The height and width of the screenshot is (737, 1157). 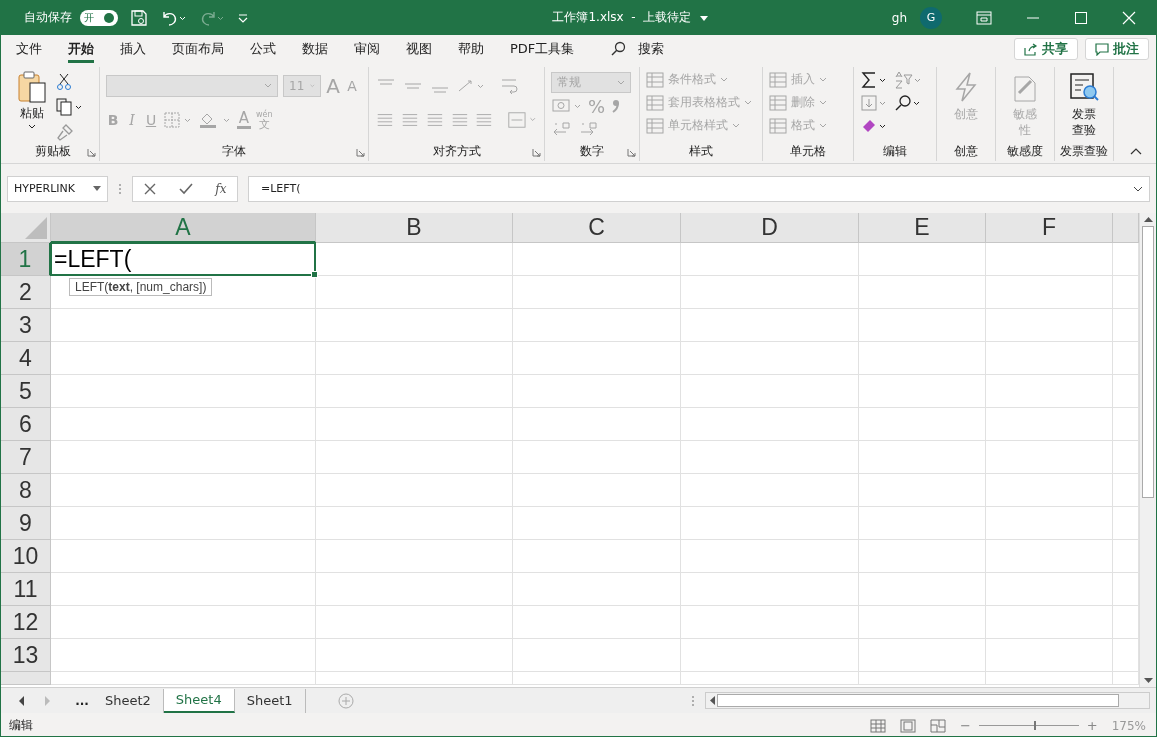 I want to click on scroll-down-icon, so click(x=1148, y=681).